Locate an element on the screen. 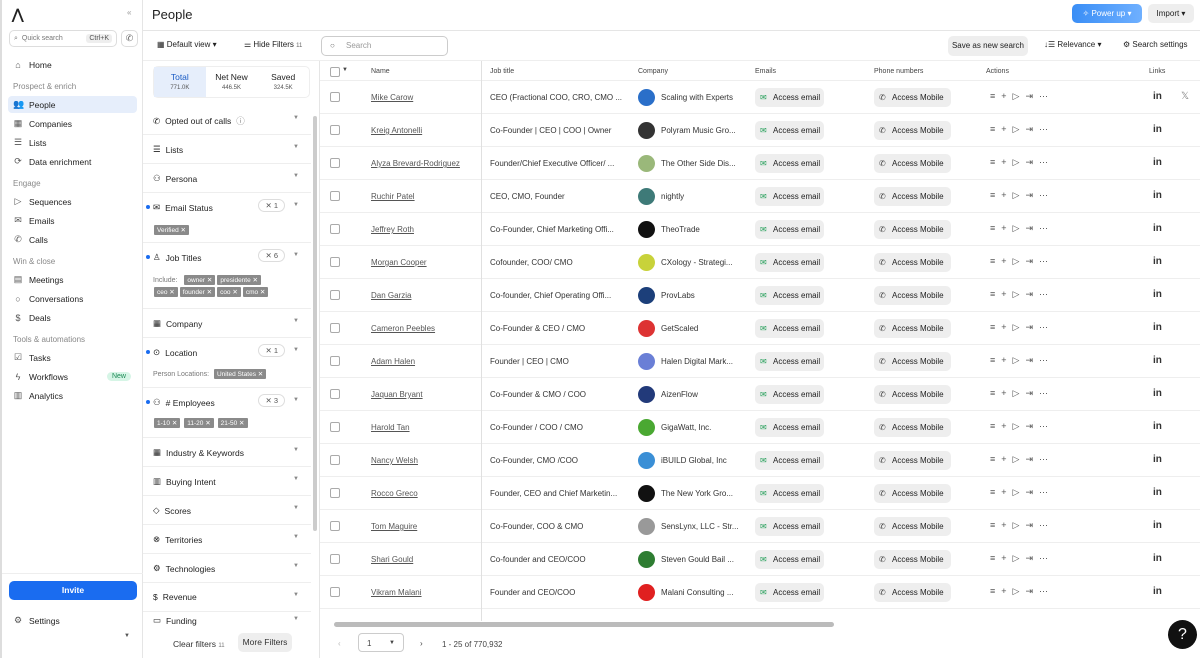  chip: founder ✕ is located at coordinates (197, 292).